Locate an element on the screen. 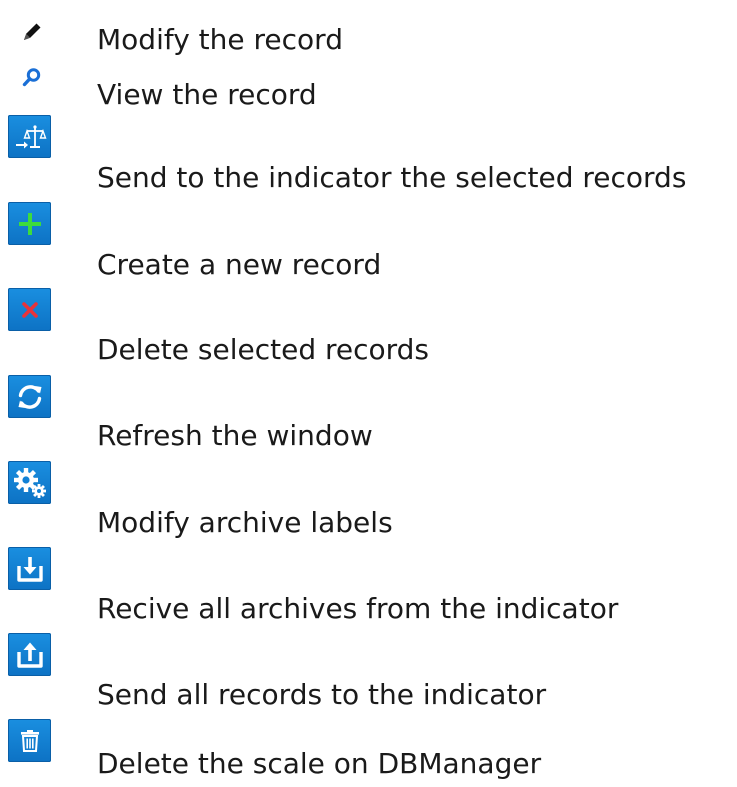 This screenshot has width=737, height=787. legend-label: Delete selected records is located at coordinates (263, 349).